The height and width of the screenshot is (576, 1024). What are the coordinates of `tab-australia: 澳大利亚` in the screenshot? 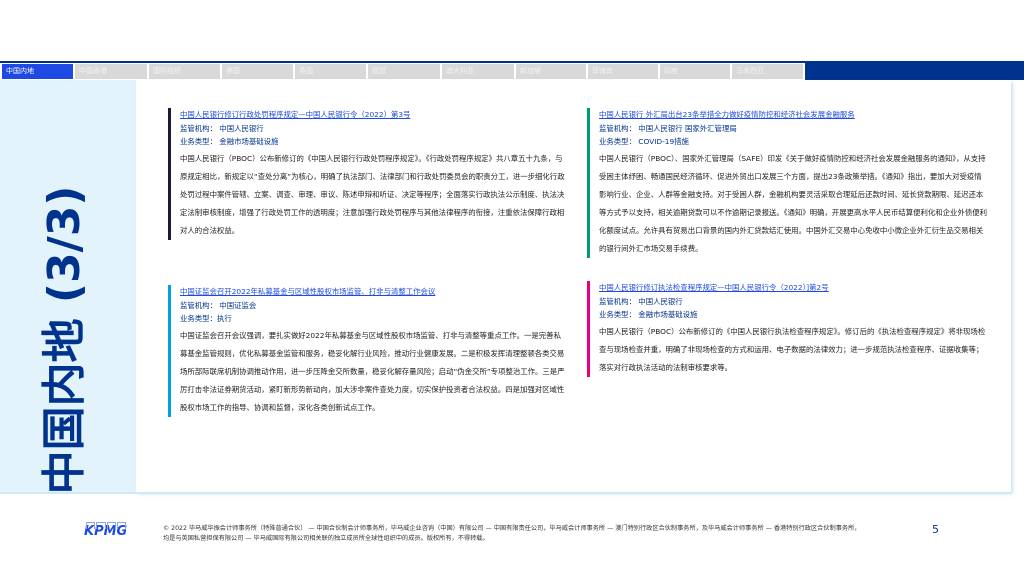 It's located at (478, 71).